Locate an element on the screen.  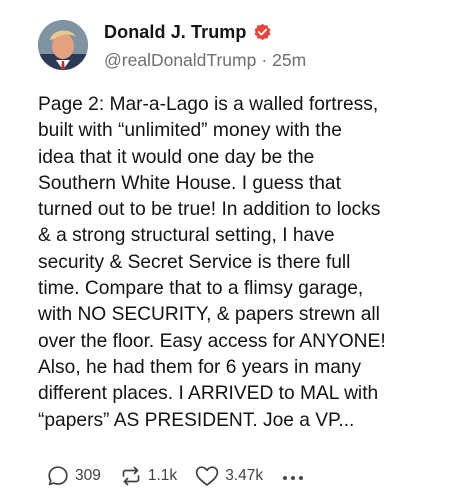
repost-arrows-icon is located at coordinates (131, 476).